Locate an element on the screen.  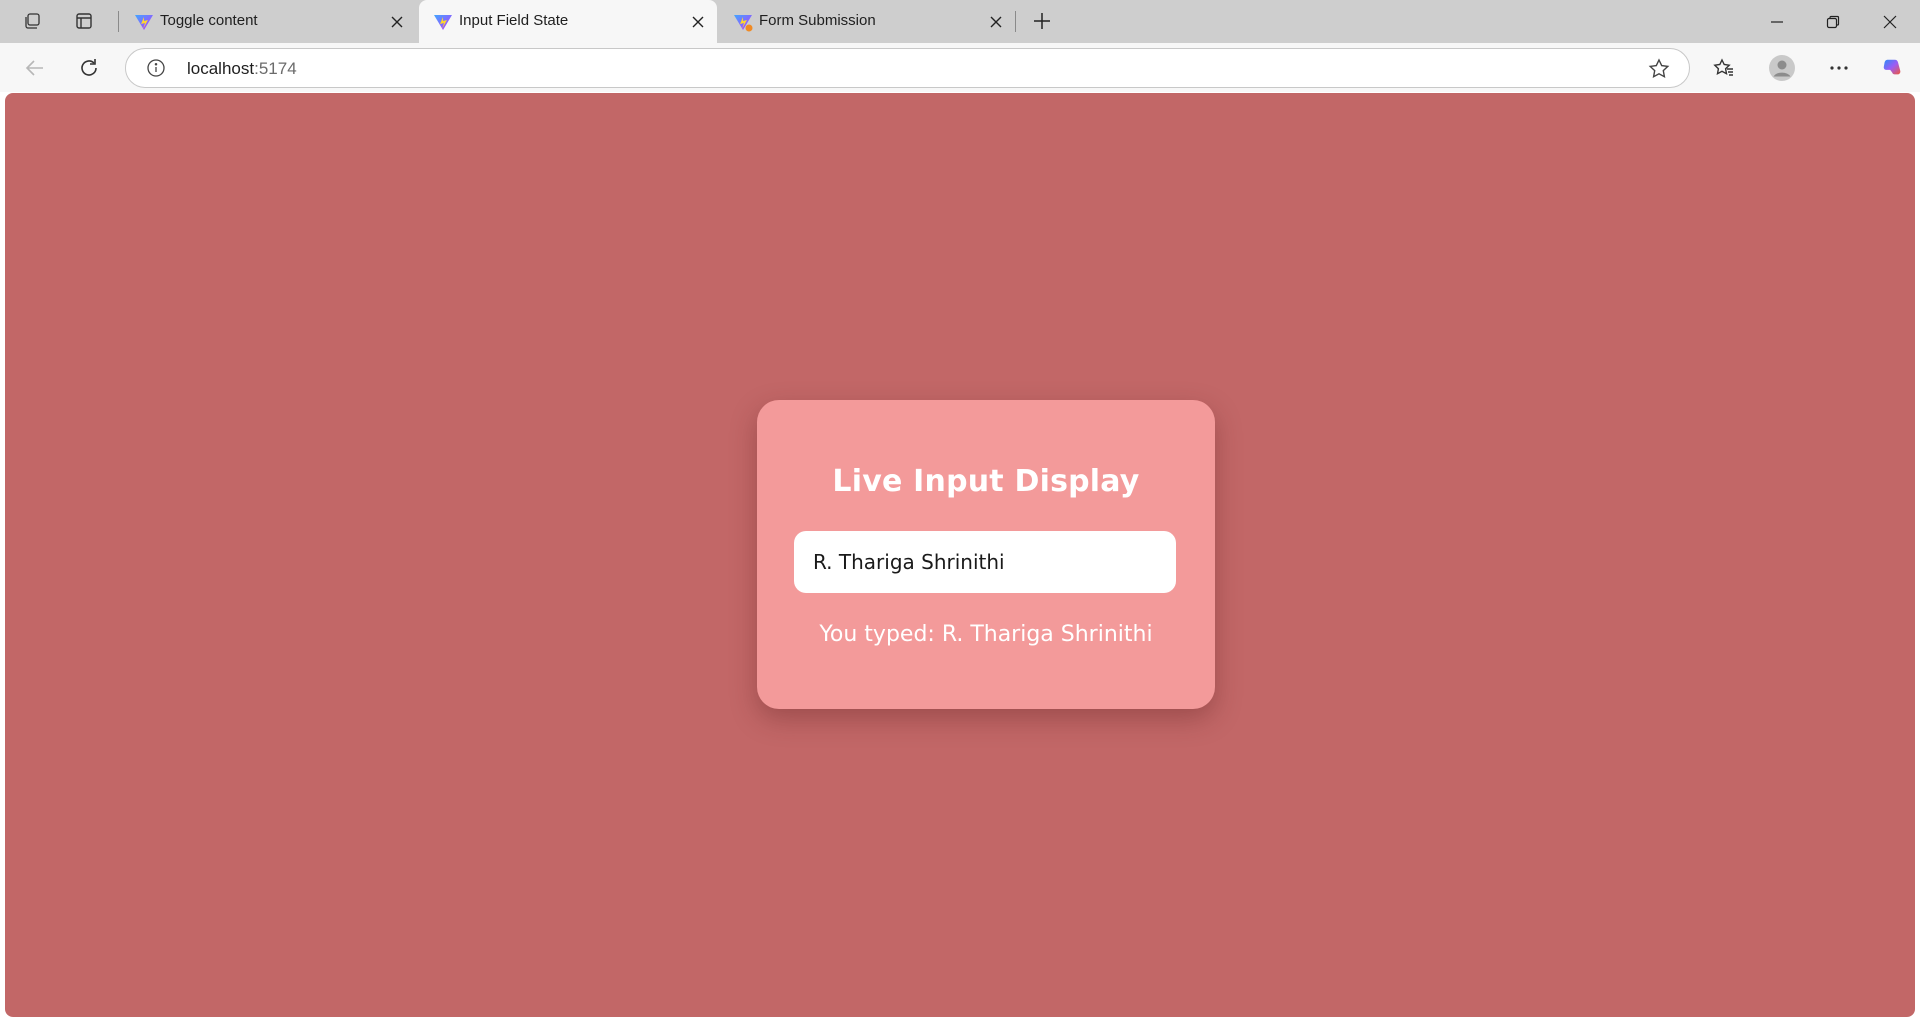
refresh-icon is located at coordinates (89, 67).